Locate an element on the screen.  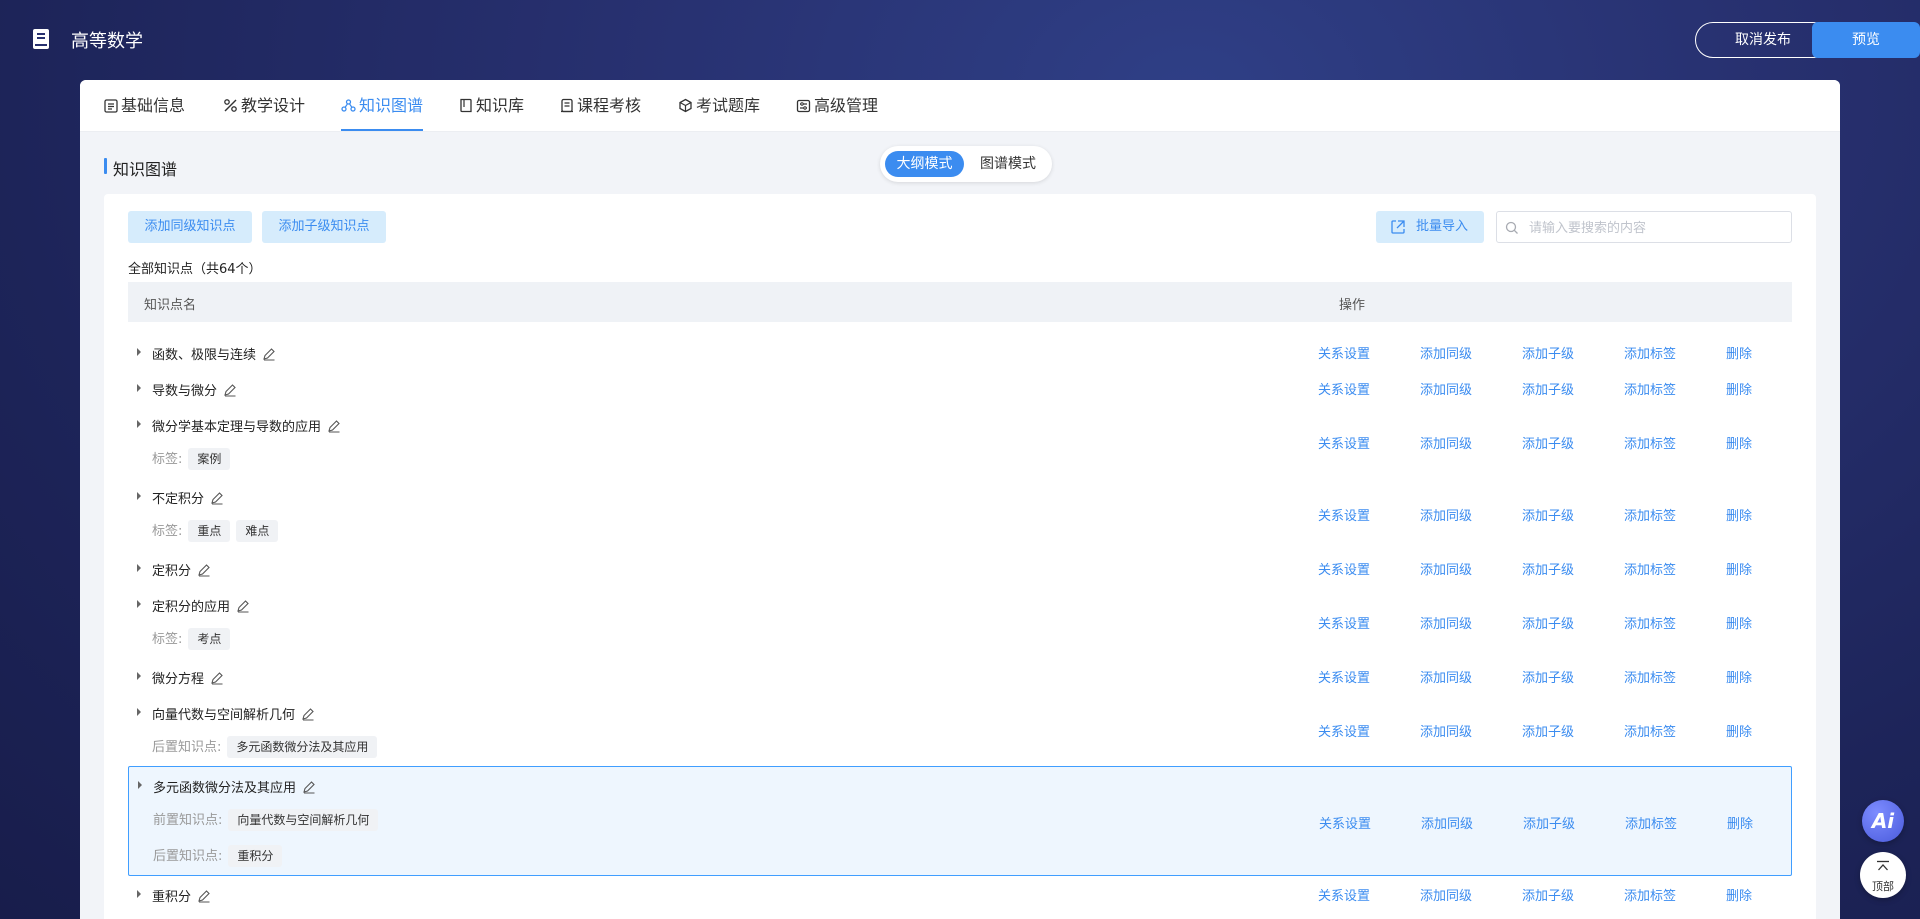
add-sibling-knowledge-button: 添加同级知识点 is located at coordinates (190, 227).